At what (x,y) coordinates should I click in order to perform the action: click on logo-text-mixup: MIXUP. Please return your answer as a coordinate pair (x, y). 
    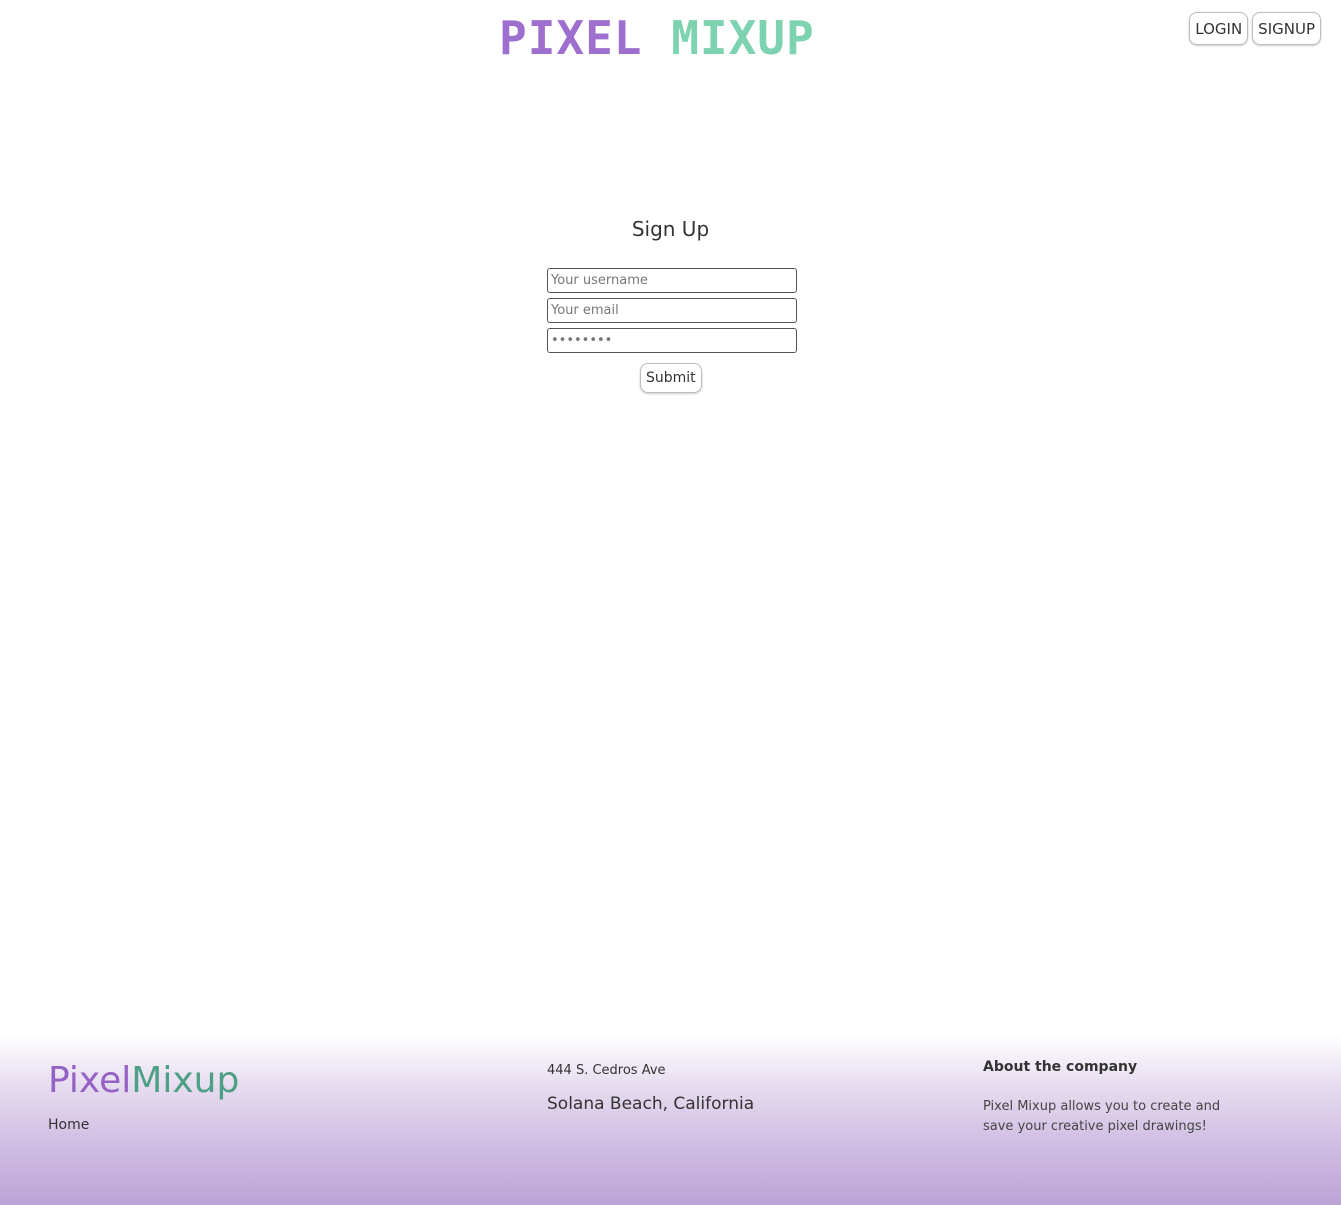
    Looking at the image, I should click on (743, 38).